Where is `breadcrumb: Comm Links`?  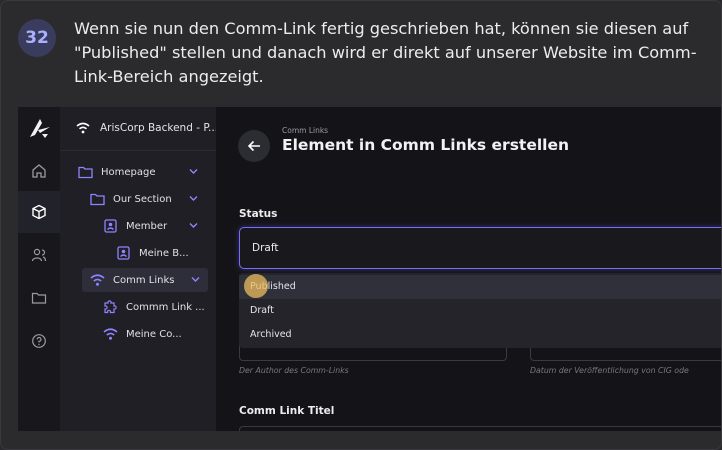
breadcrumb: Comm Links is located at coordinates (305, 130).